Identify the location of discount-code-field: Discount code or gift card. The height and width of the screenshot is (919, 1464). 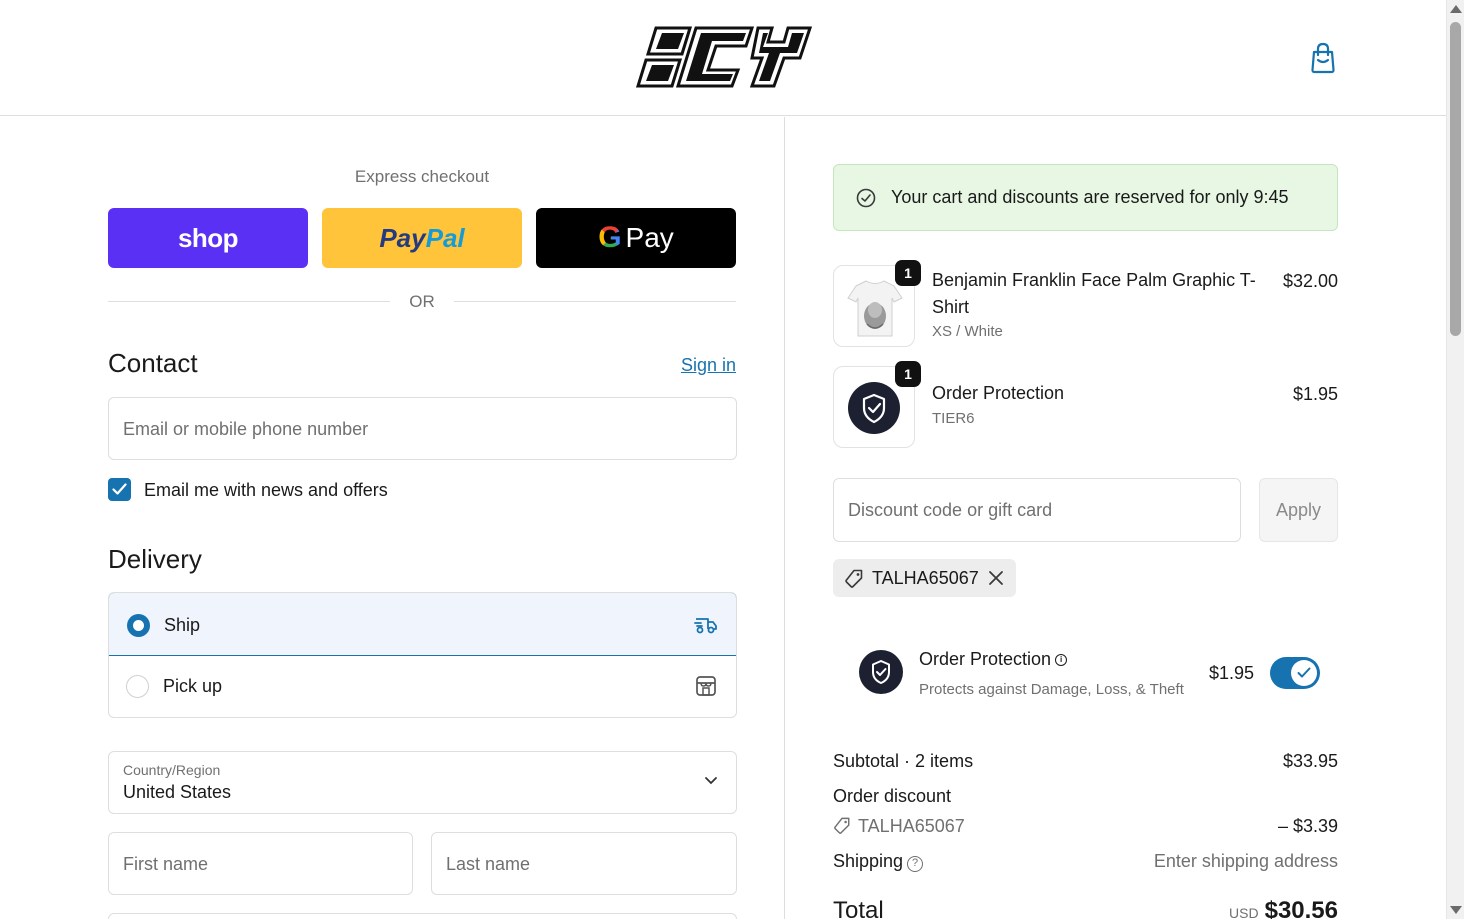
(1037, 510).